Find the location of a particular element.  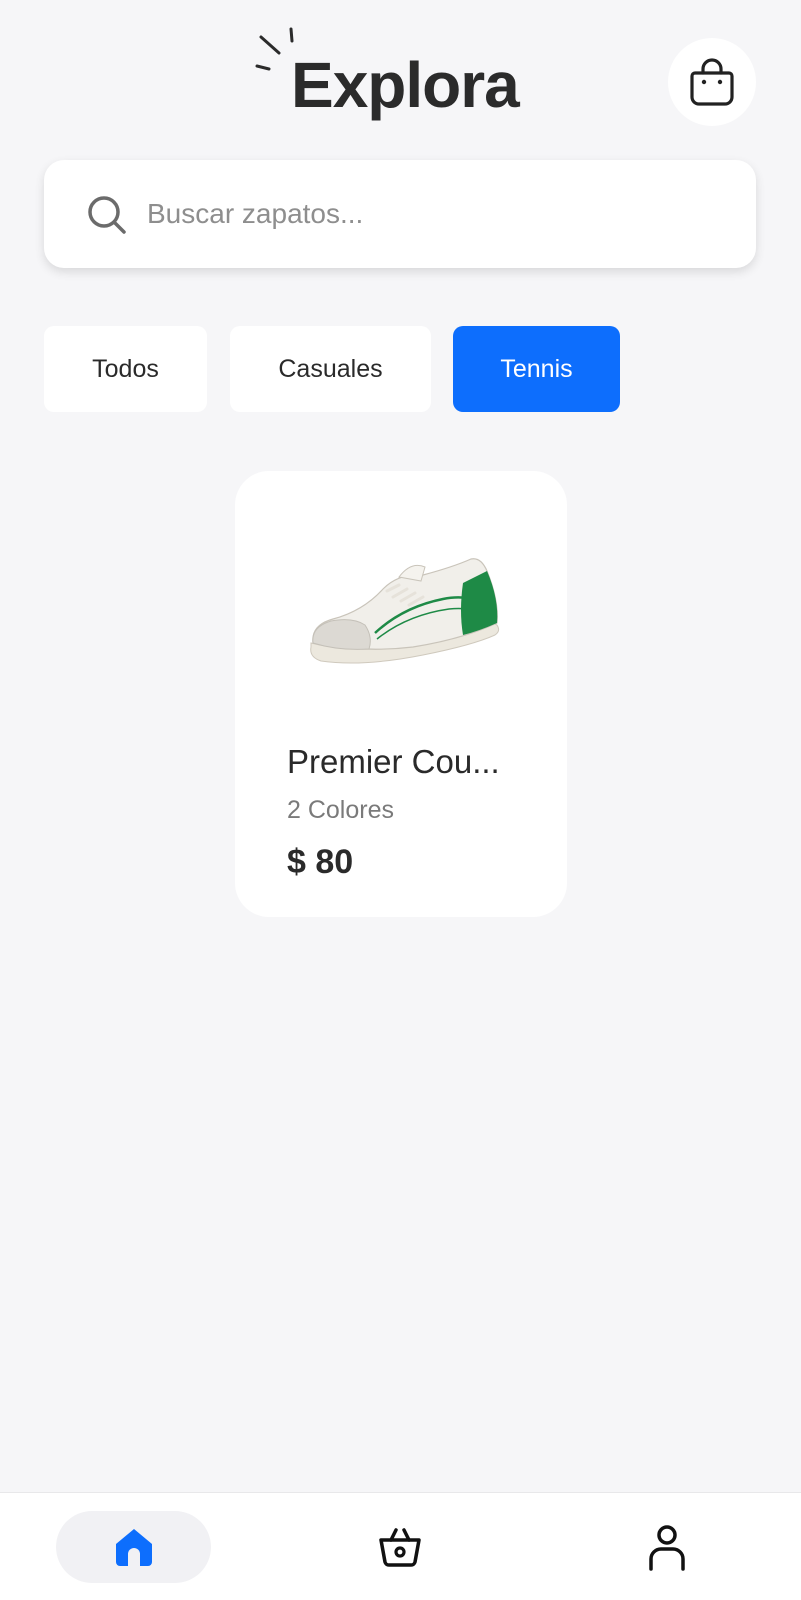

category-chip-tennis: Tennis is located at coordinates (536, 369).